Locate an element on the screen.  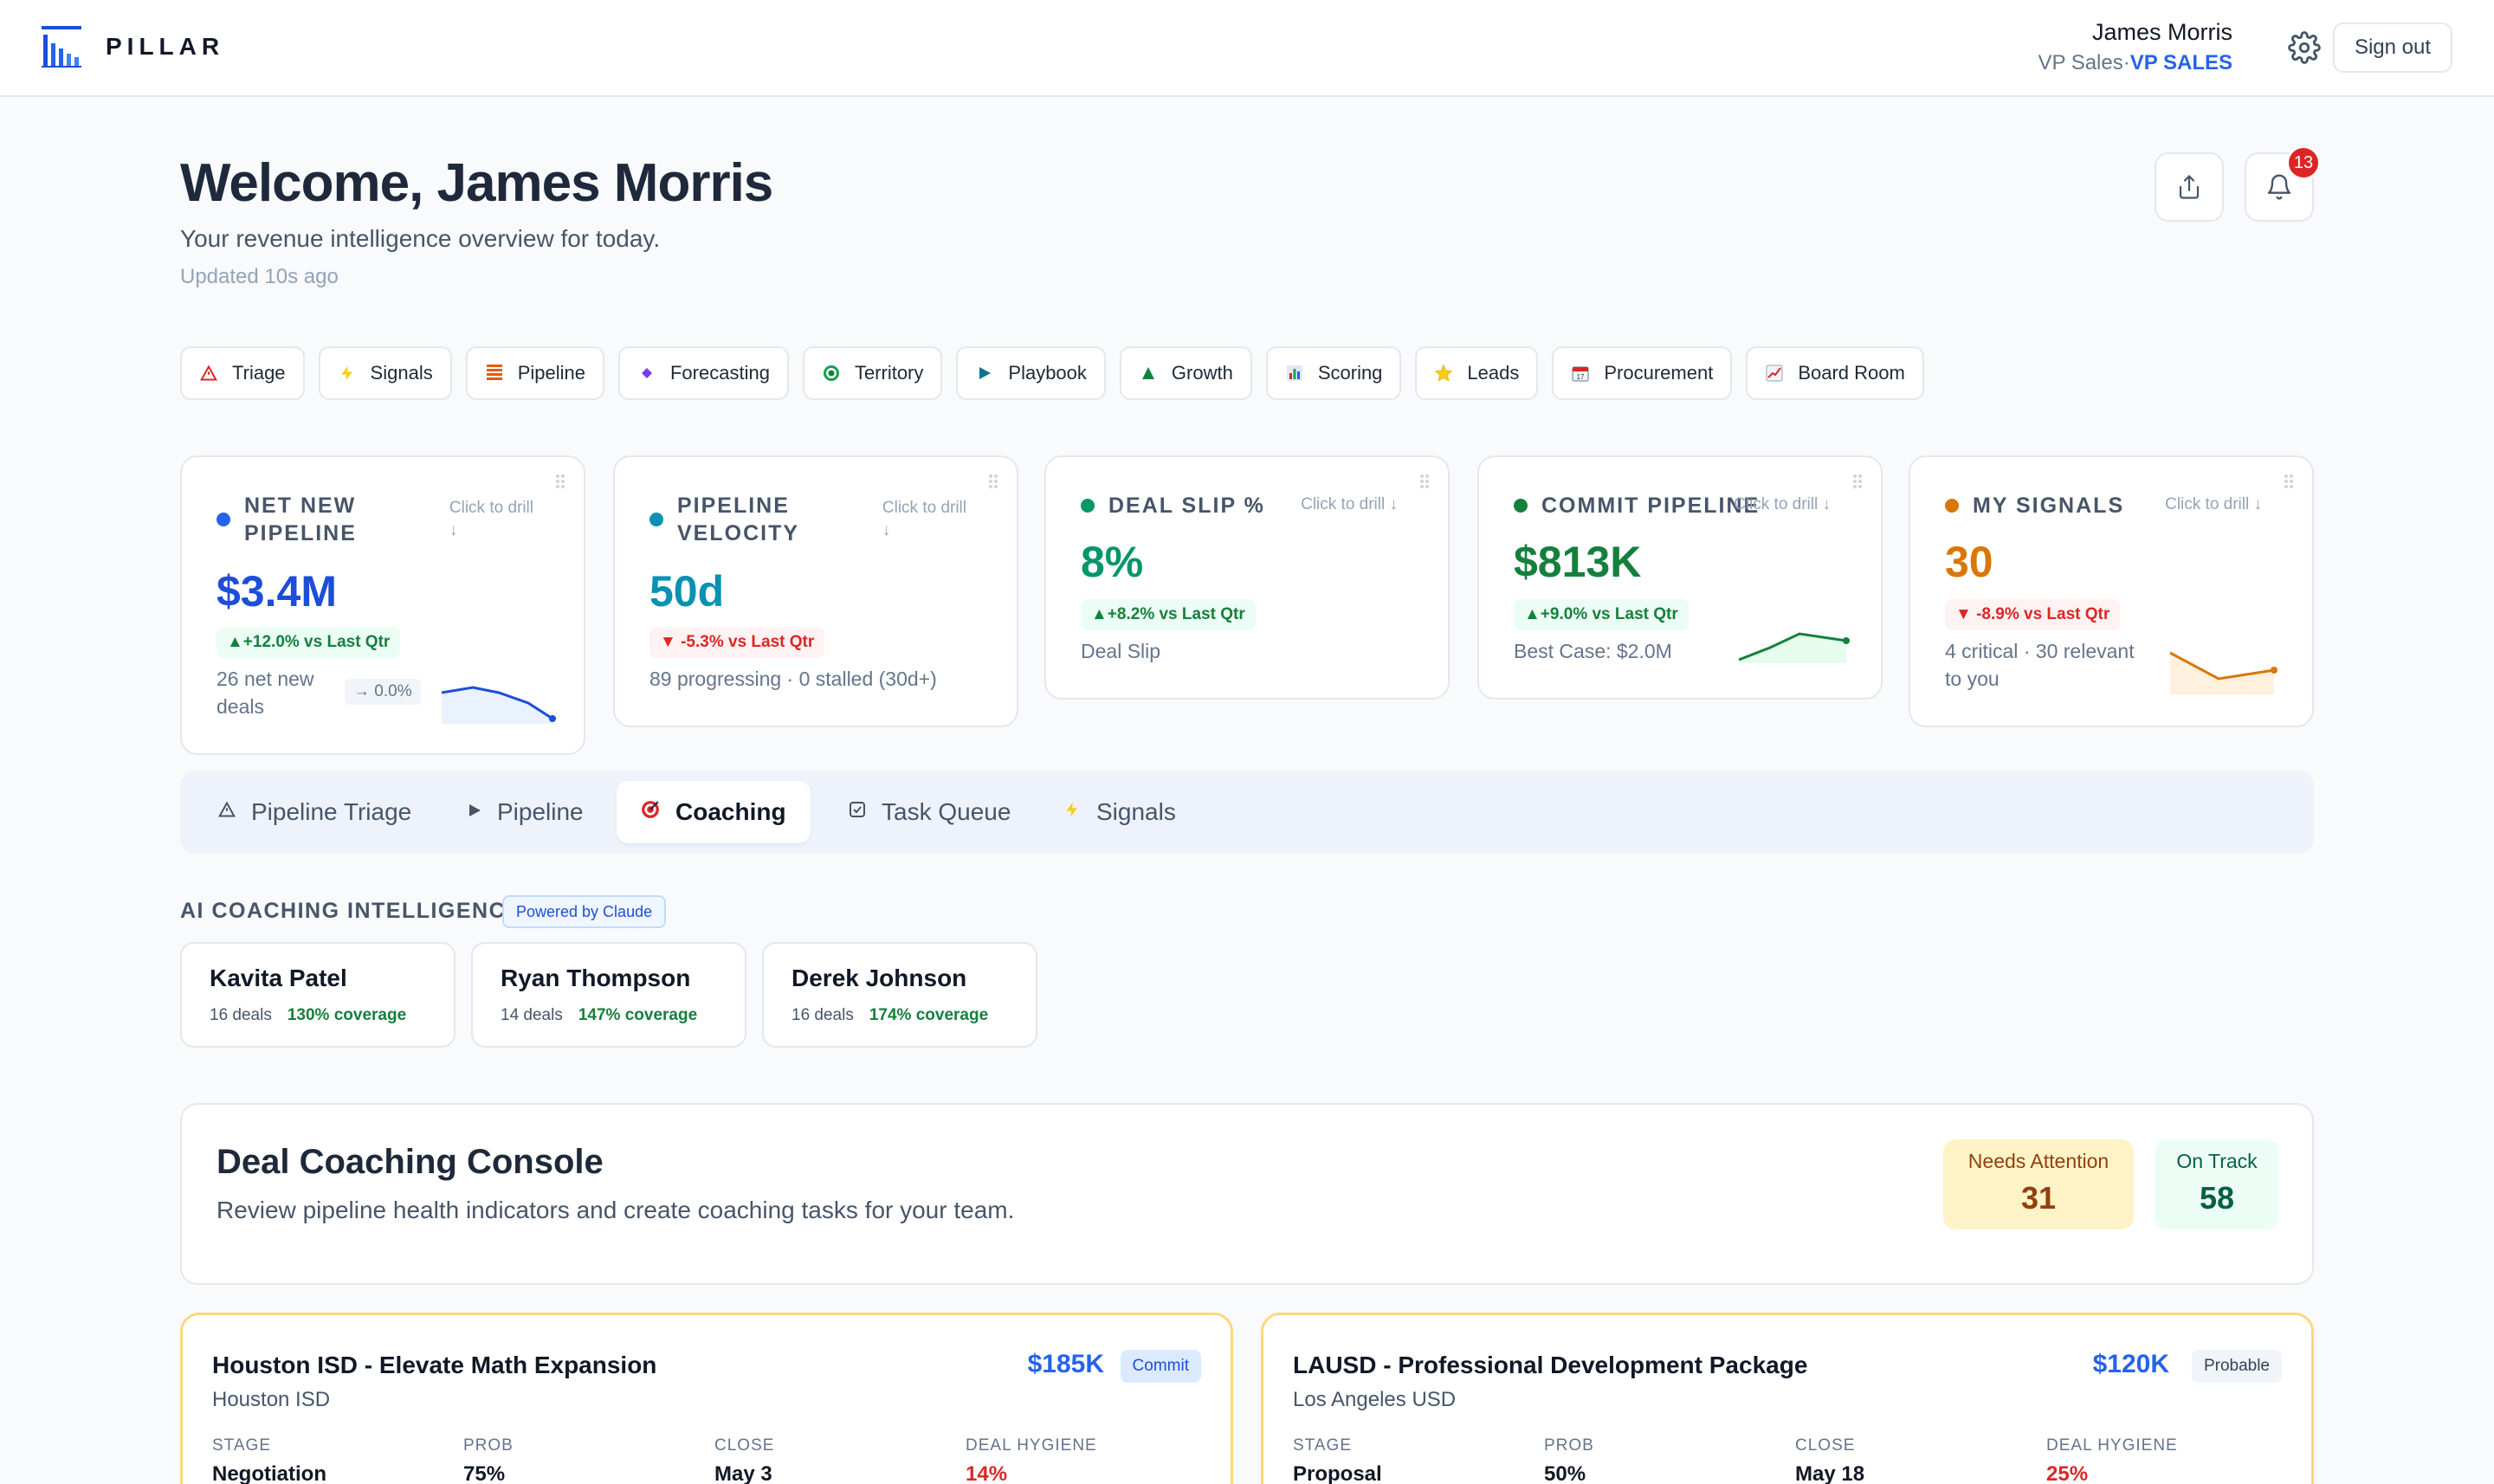
powered-by-badge: Powered by Claude is located at coordinates (584, 912).